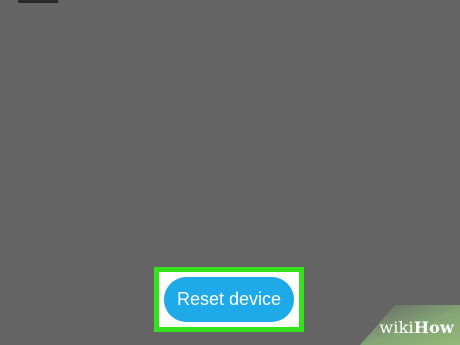 This screenshot has height=345, width=460. I want to click on wikihow-watermark: wikiHow, so click(410, 325).